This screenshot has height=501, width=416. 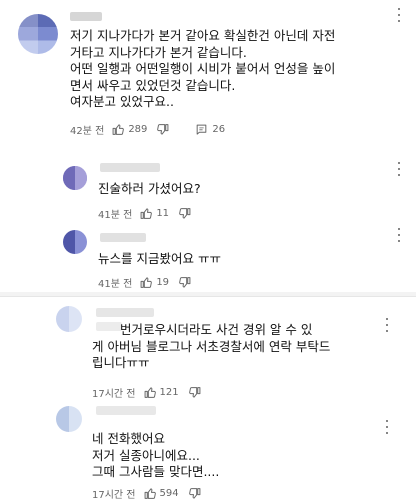 I want to click on reply-icon, so click(x=201, y=129).